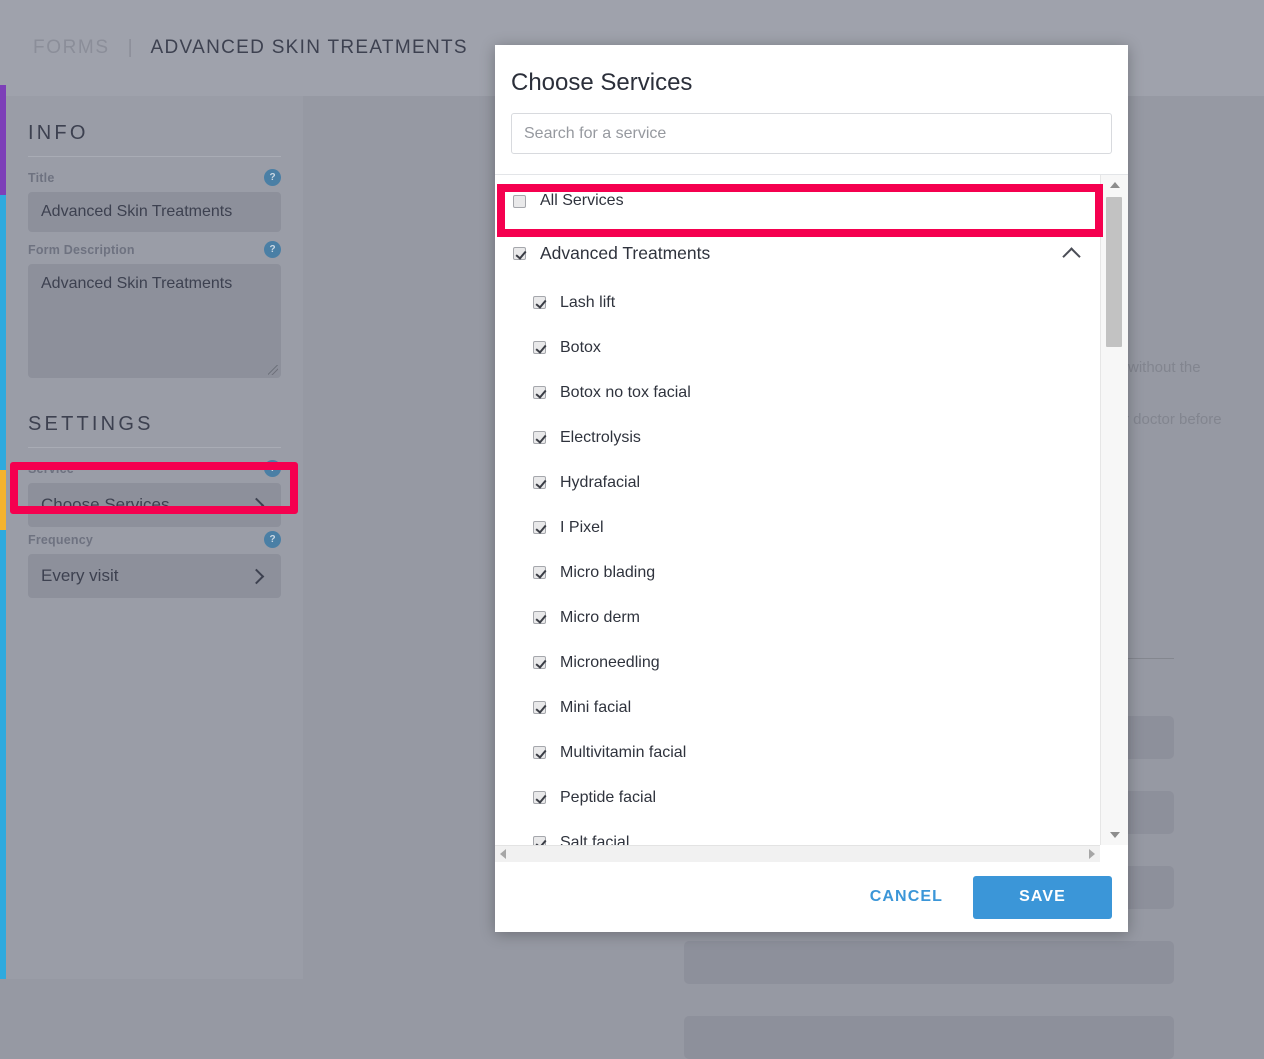  I want to click on choose-services-picker: Choose Services, so click(154, 505).